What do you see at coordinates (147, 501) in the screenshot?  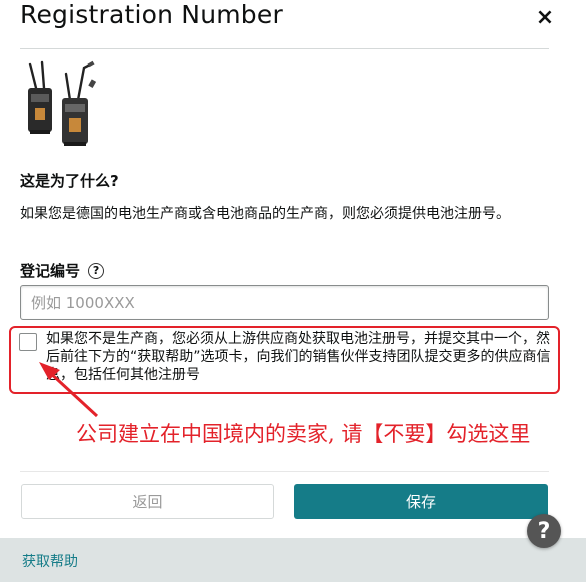 I see `back-button: 返回` at bounding box center [147, 501].